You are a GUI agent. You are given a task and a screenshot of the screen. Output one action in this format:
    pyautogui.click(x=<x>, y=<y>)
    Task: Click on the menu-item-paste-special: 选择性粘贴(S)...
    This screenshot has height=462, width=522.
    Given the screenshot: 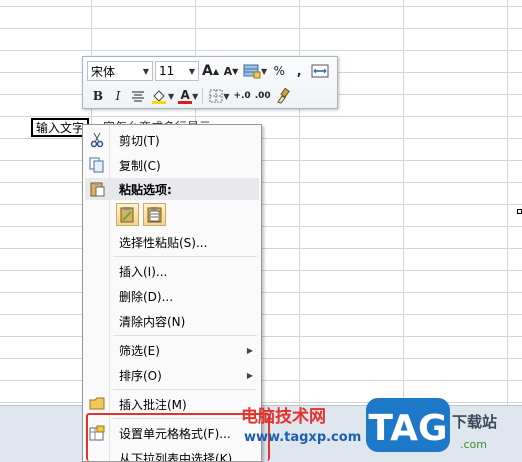 What is the action you would take?
    pyautogui.click(x=172, y=242)
    